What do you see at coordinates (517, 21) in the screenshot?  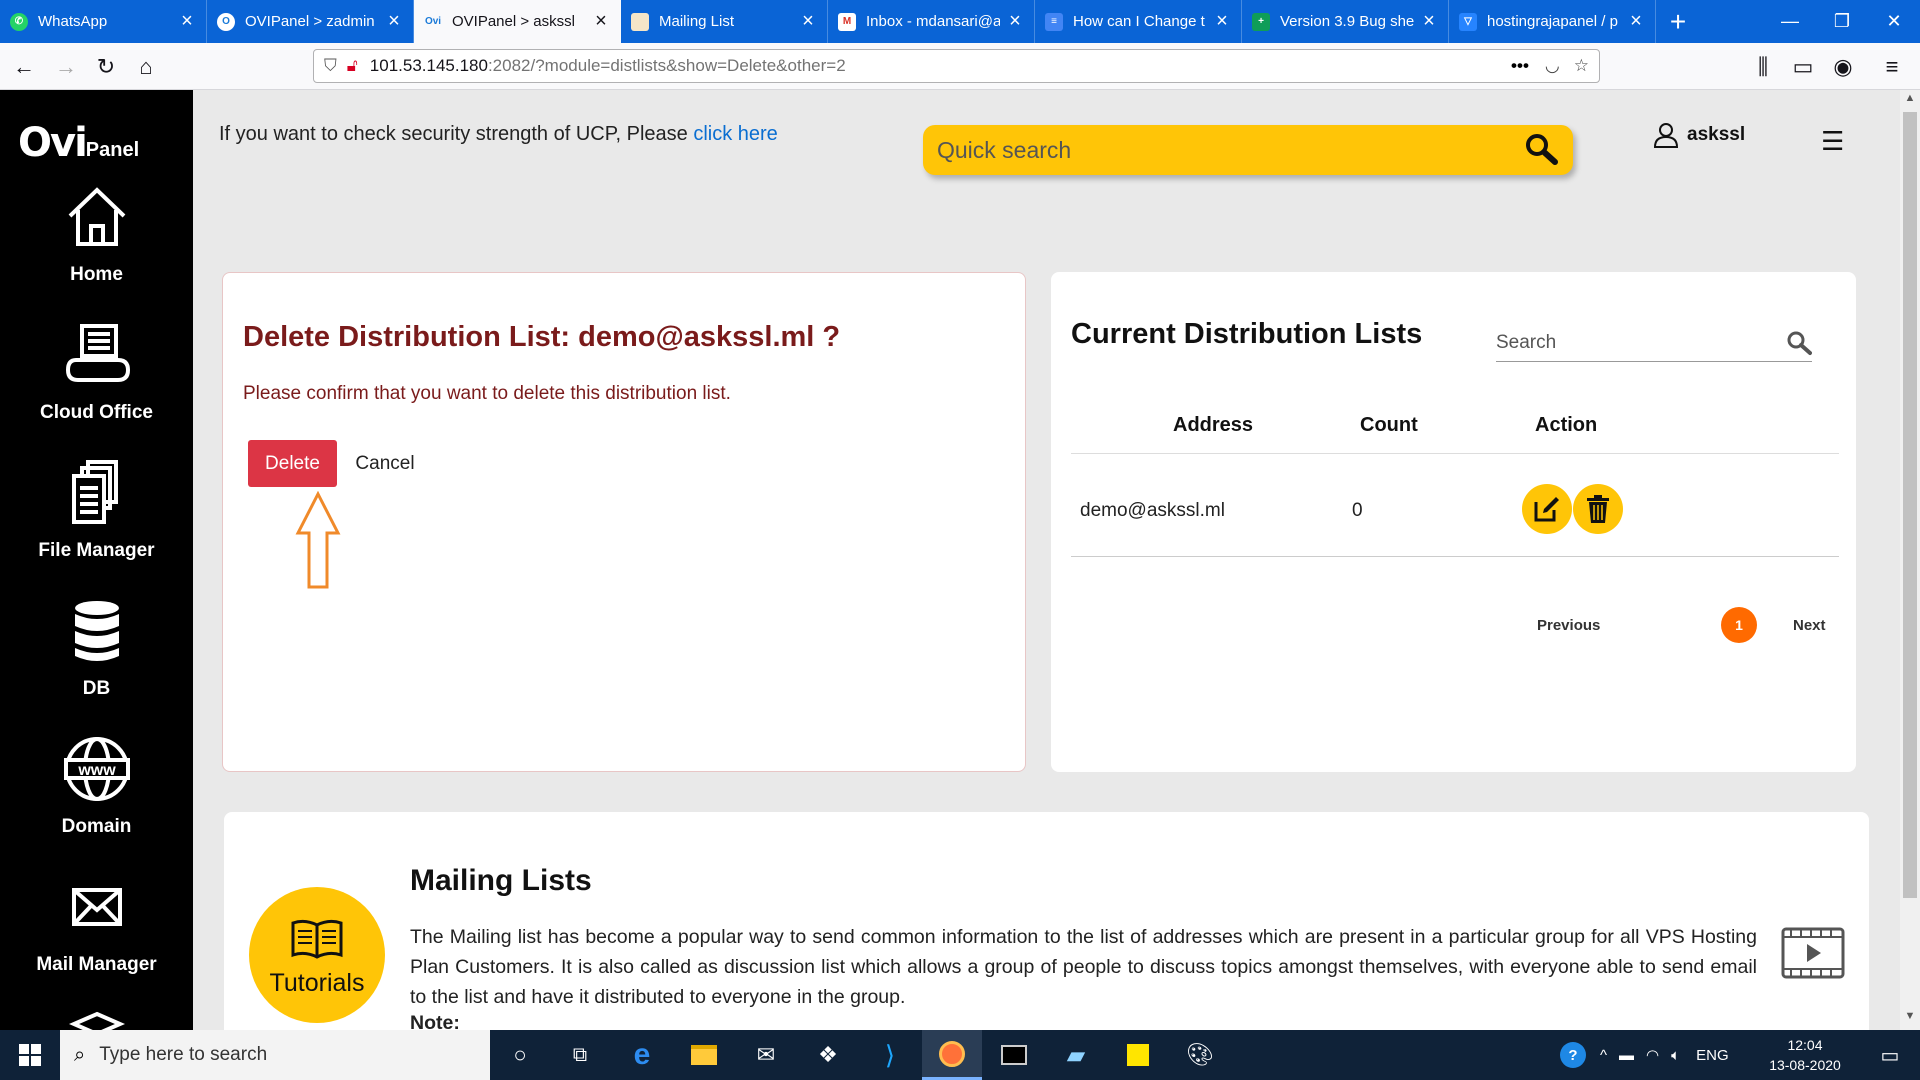 I see `tab-ovipanel-askssl: Ovi OVIPanel > askssl ×` at bounding box center [517, 21].